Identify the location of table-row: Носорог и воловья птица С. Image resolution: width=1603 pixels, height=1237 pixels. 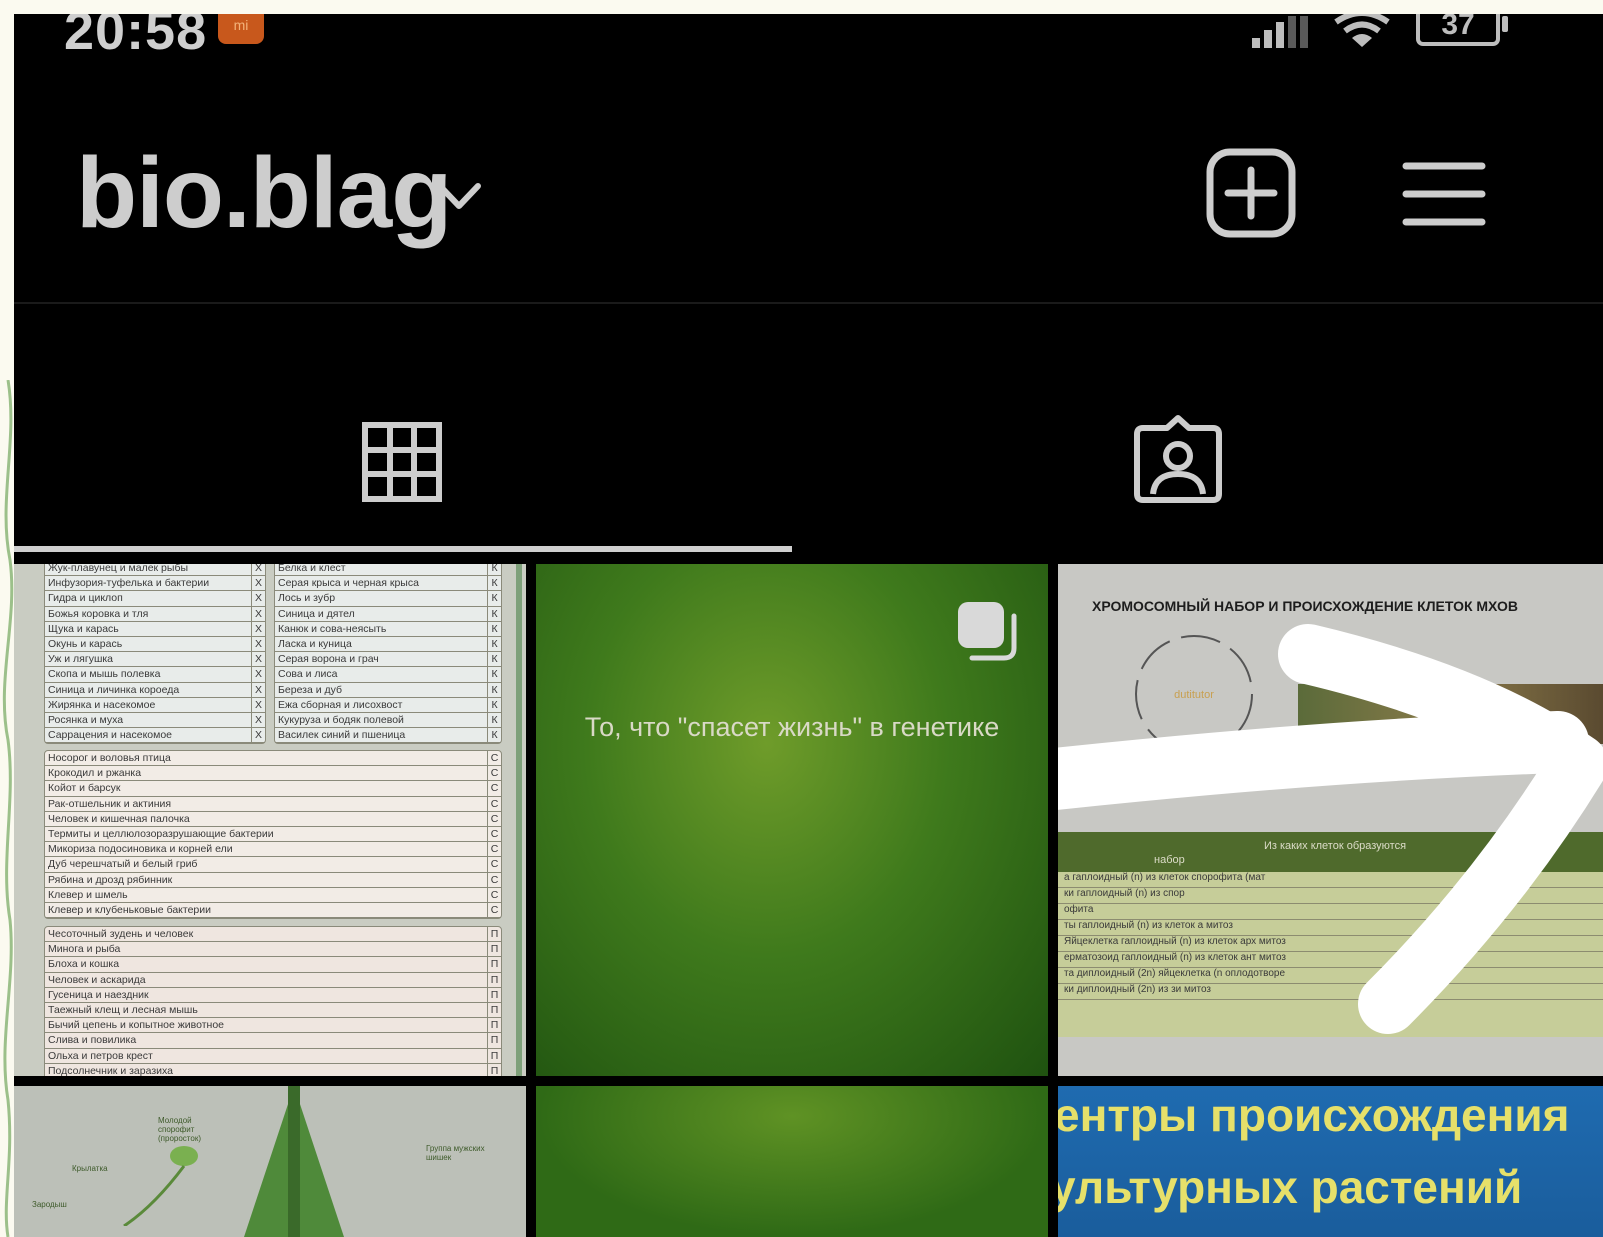
(273, 759).